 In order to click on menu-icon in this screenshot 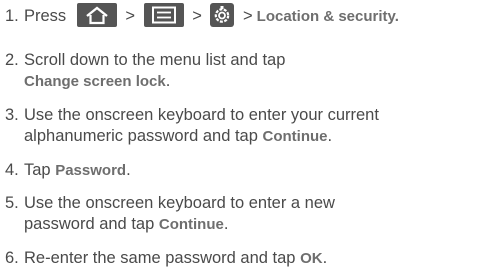, I will do `click(163, 14)`.